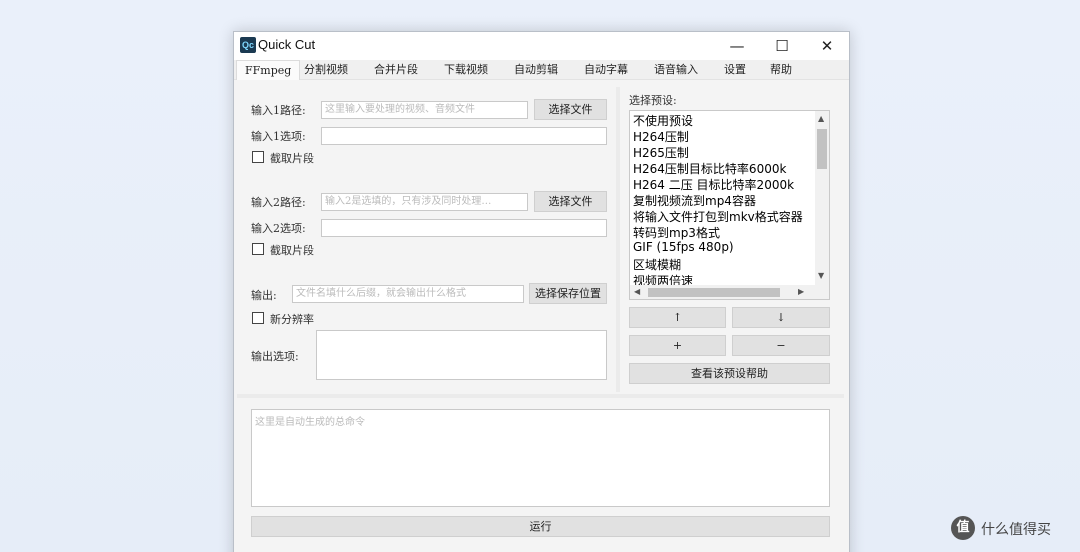  Describe the element at coordinates (287, 44) in the screenshot. I see `window-title: Quick Cut` at that location.